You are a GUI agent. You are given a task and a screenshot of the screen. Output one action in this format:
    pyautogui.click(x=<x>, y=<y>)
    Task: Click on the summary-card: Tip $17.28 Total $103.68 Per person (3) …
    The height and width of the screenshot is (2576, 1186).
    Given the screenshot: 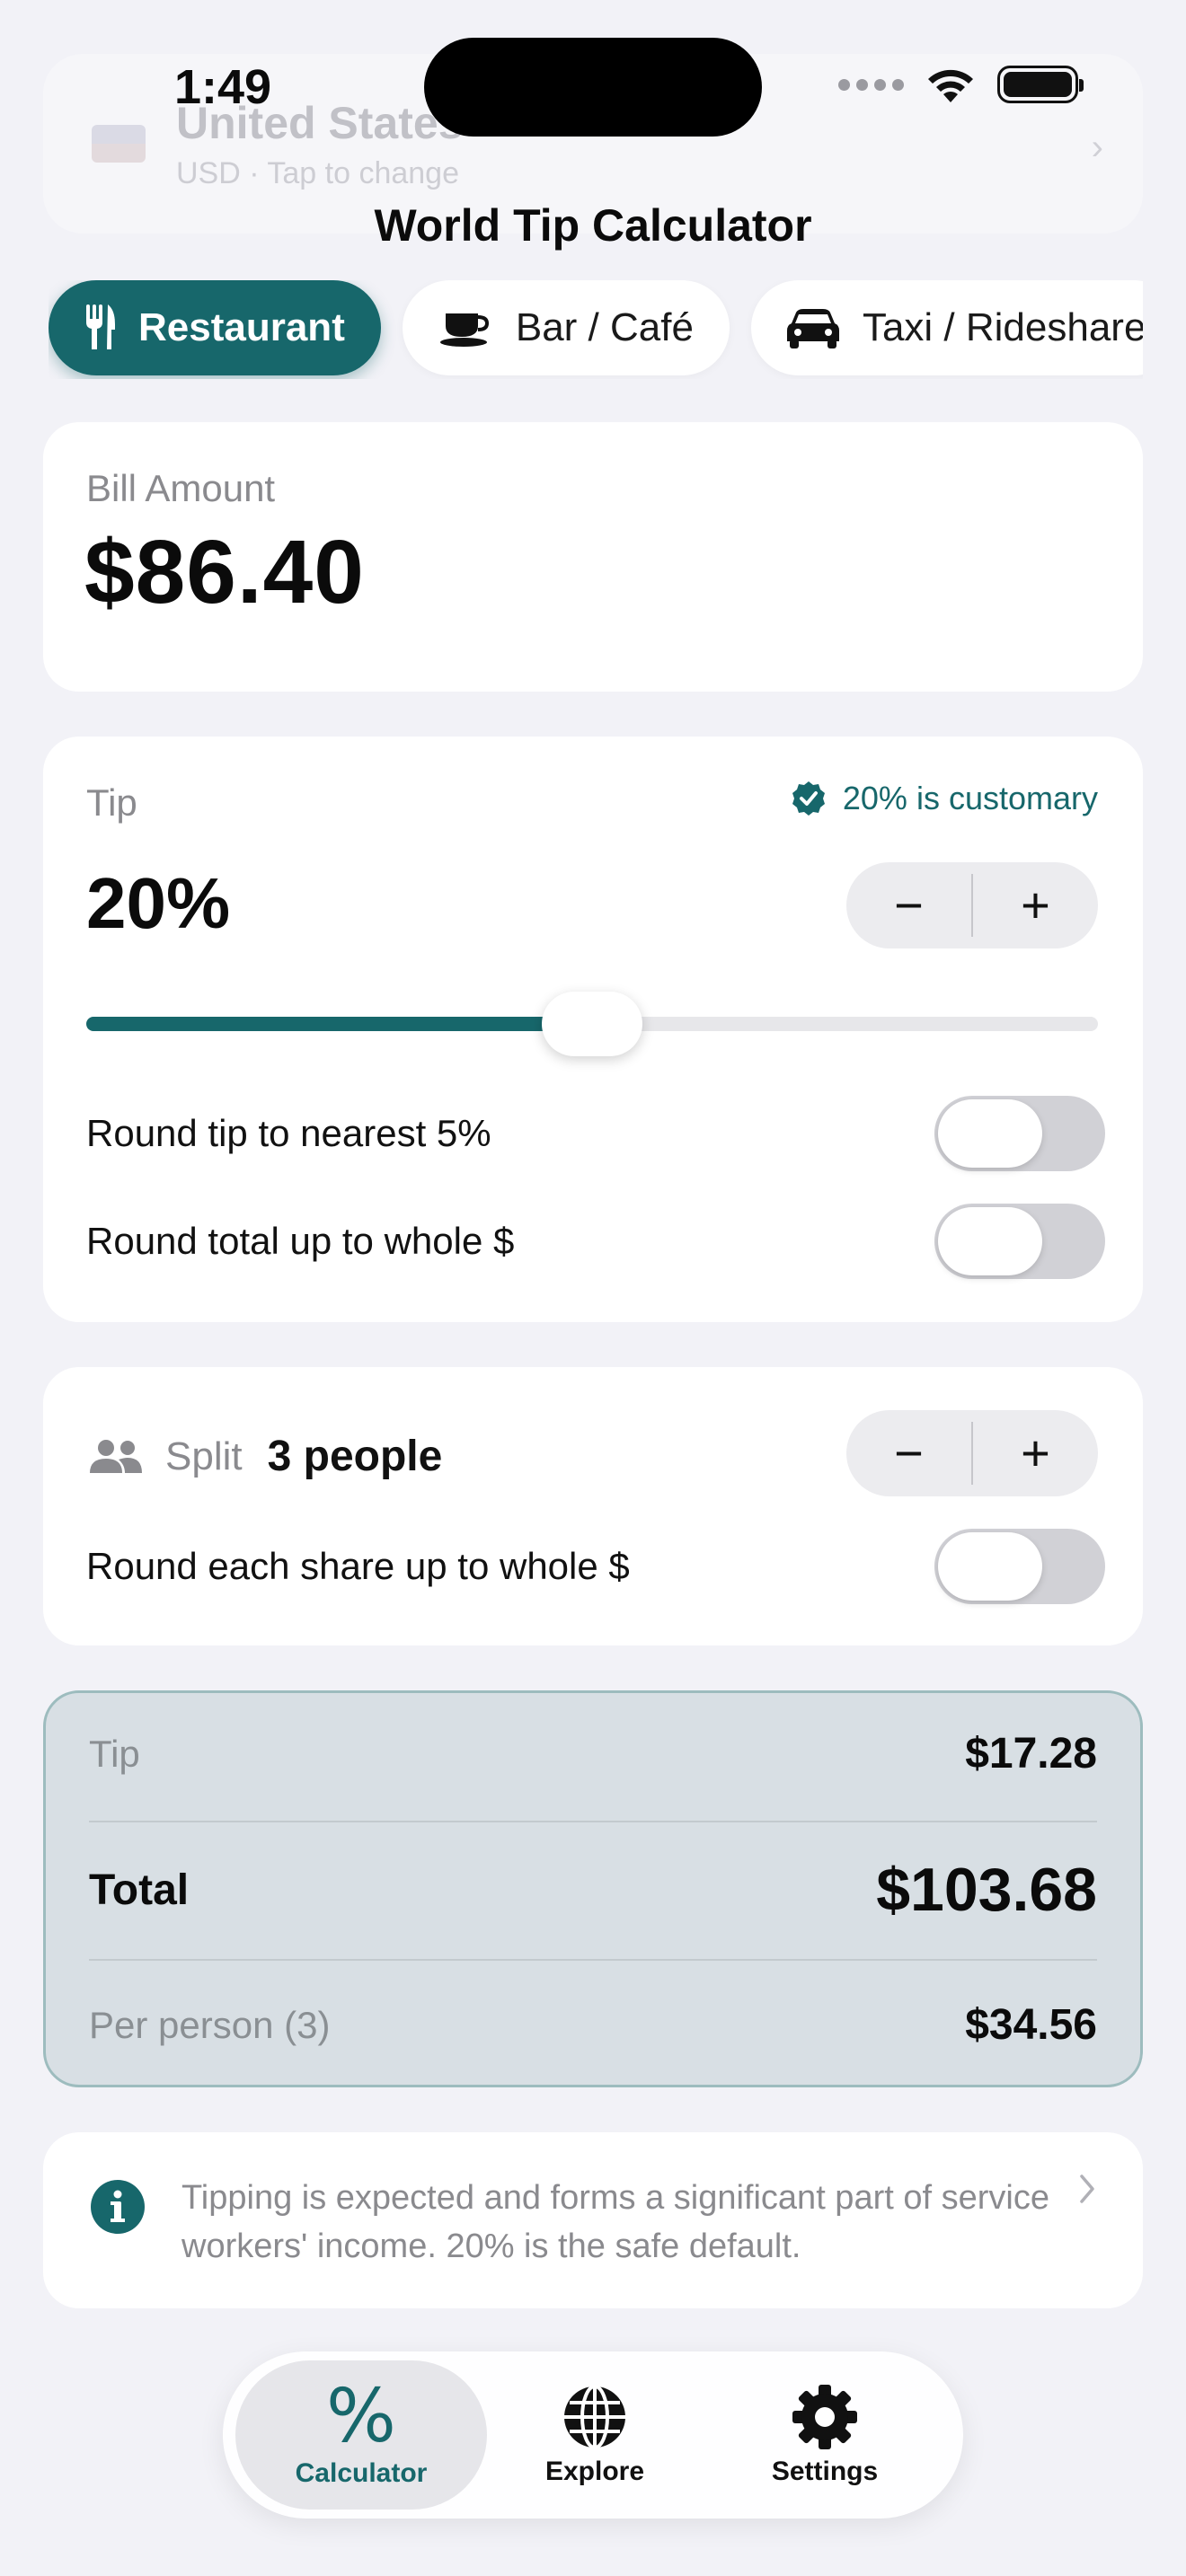 What is the action you would take?
    pyautogui.click(x=593, y=1889)
    